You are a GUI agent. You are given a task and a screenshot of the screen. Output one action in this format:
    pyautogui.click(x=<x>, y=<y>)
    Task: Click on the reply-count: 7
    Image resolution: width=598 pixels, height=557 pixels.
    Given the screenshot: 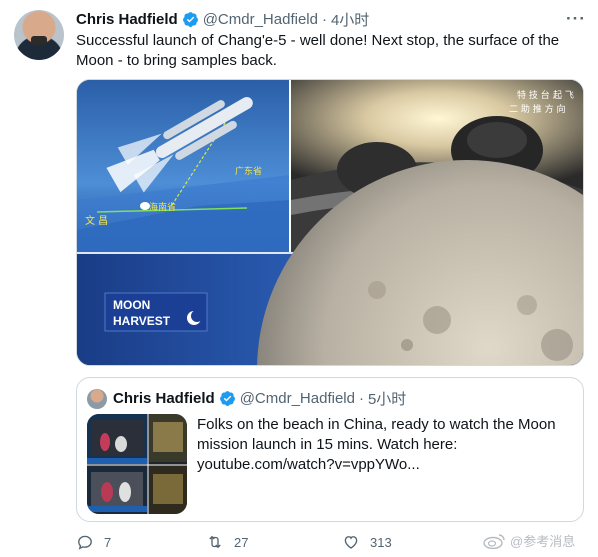 What is the action you would take?
    pyautogui.click(x=108, y=542)
    